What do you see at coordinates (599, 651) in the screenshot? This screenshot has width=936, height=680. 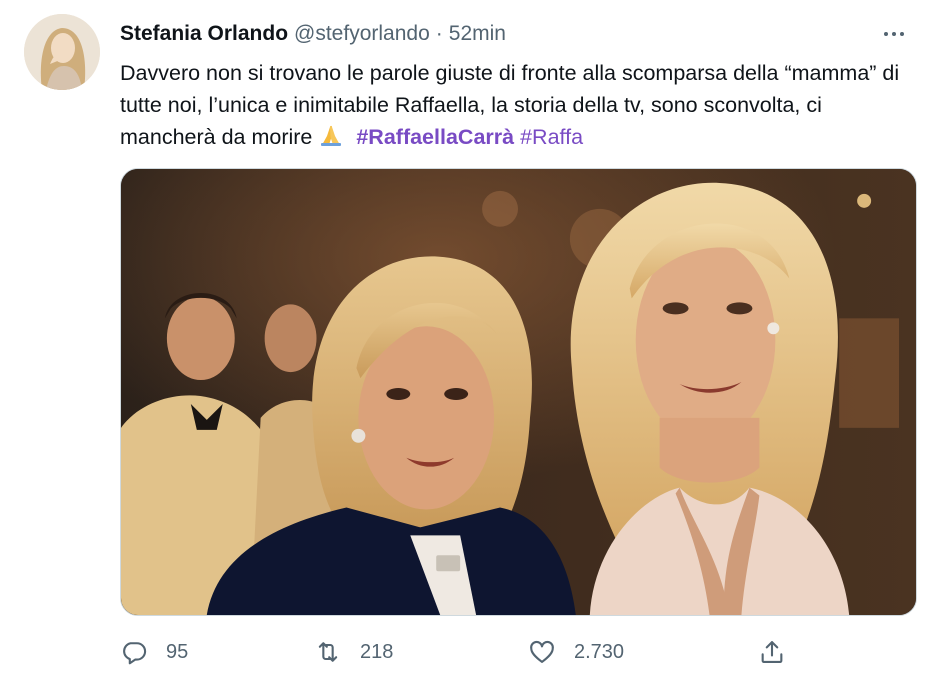 I see `like-count: 2.730` at bounding box center [599, 651].